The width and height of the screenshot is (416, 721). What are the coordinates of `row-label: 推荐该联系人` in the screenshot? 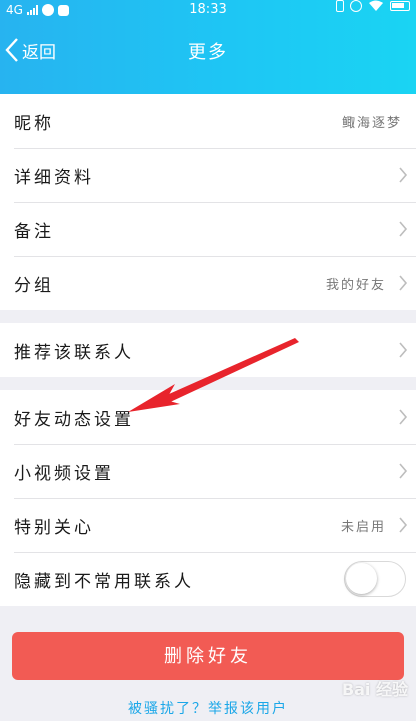 It's located at (74, 352).